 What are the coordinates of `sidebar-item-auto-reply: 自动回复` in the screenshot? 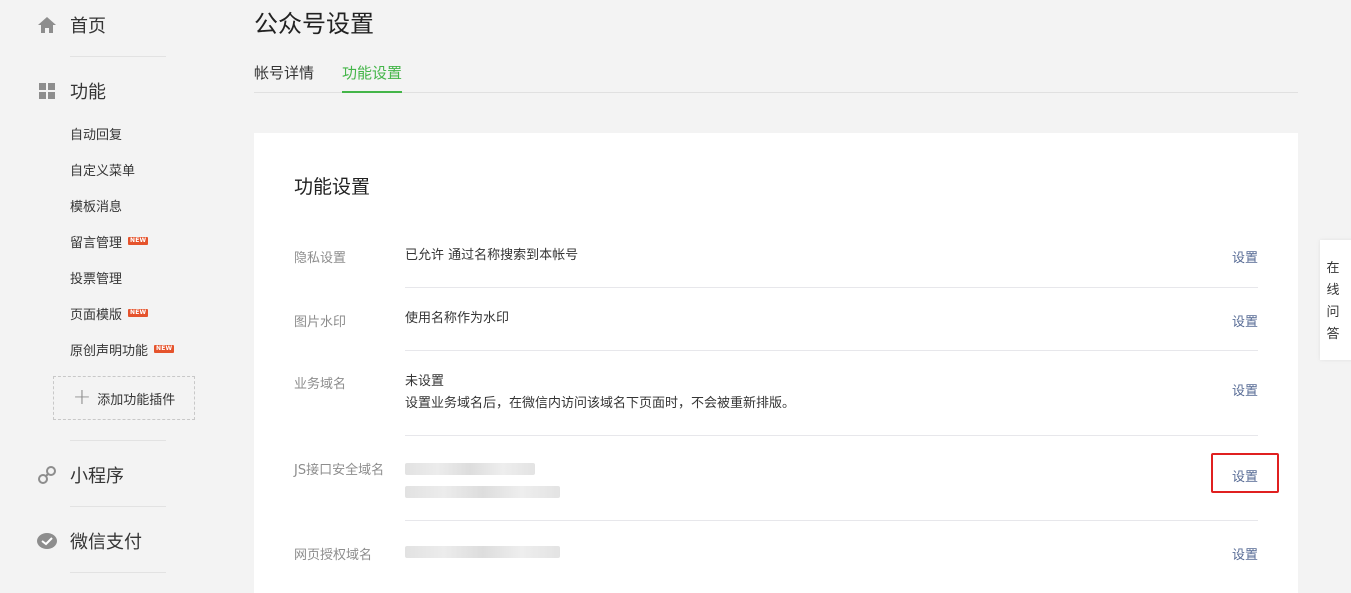 It's located at (96, 133).